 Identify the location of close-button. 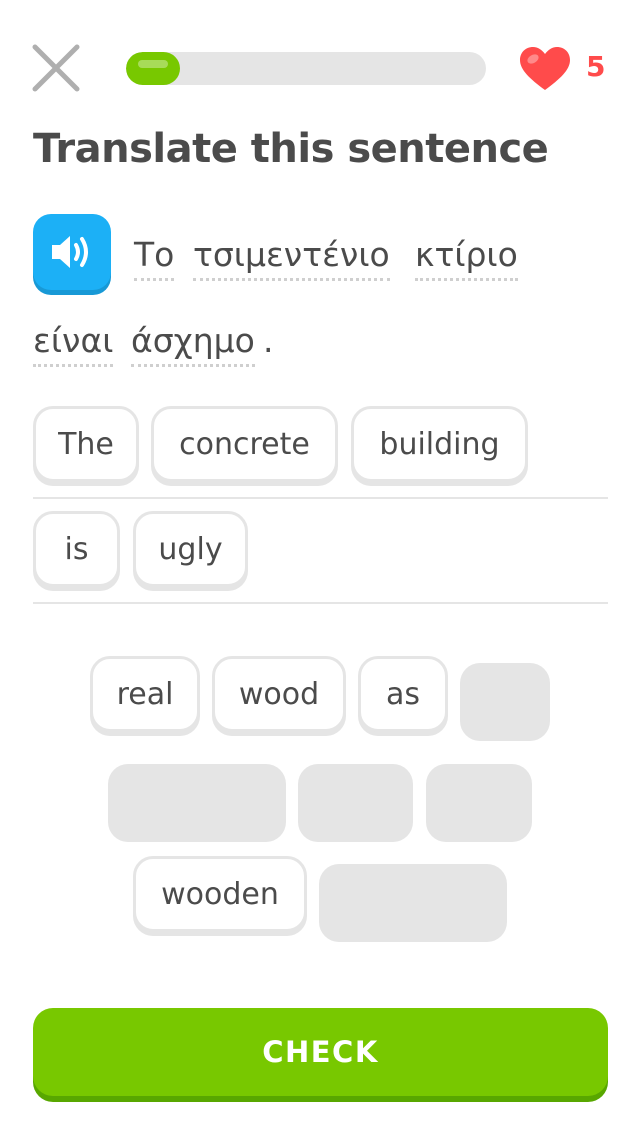
(56, 68).